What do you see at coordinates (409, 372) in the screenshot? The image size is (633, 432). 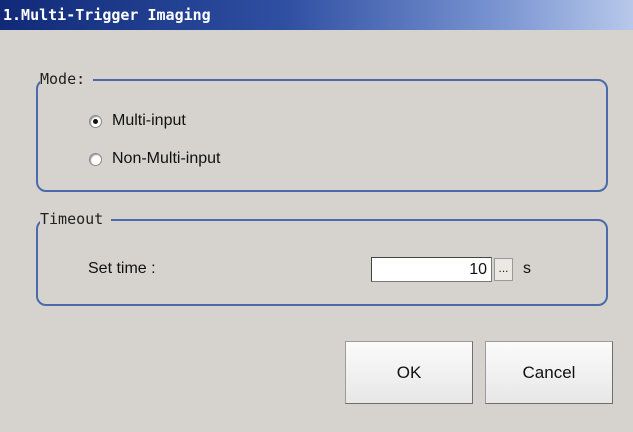 I see `ok-button: OK` at bounding box center [409, 372].